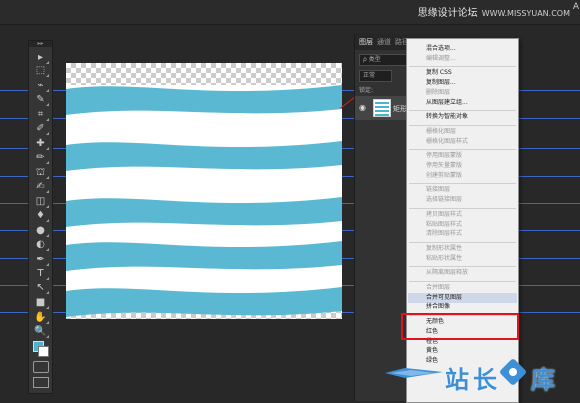 This screenshot has height=403, width=580. I want to click on watermark-text: 站长, so click(473, 380).